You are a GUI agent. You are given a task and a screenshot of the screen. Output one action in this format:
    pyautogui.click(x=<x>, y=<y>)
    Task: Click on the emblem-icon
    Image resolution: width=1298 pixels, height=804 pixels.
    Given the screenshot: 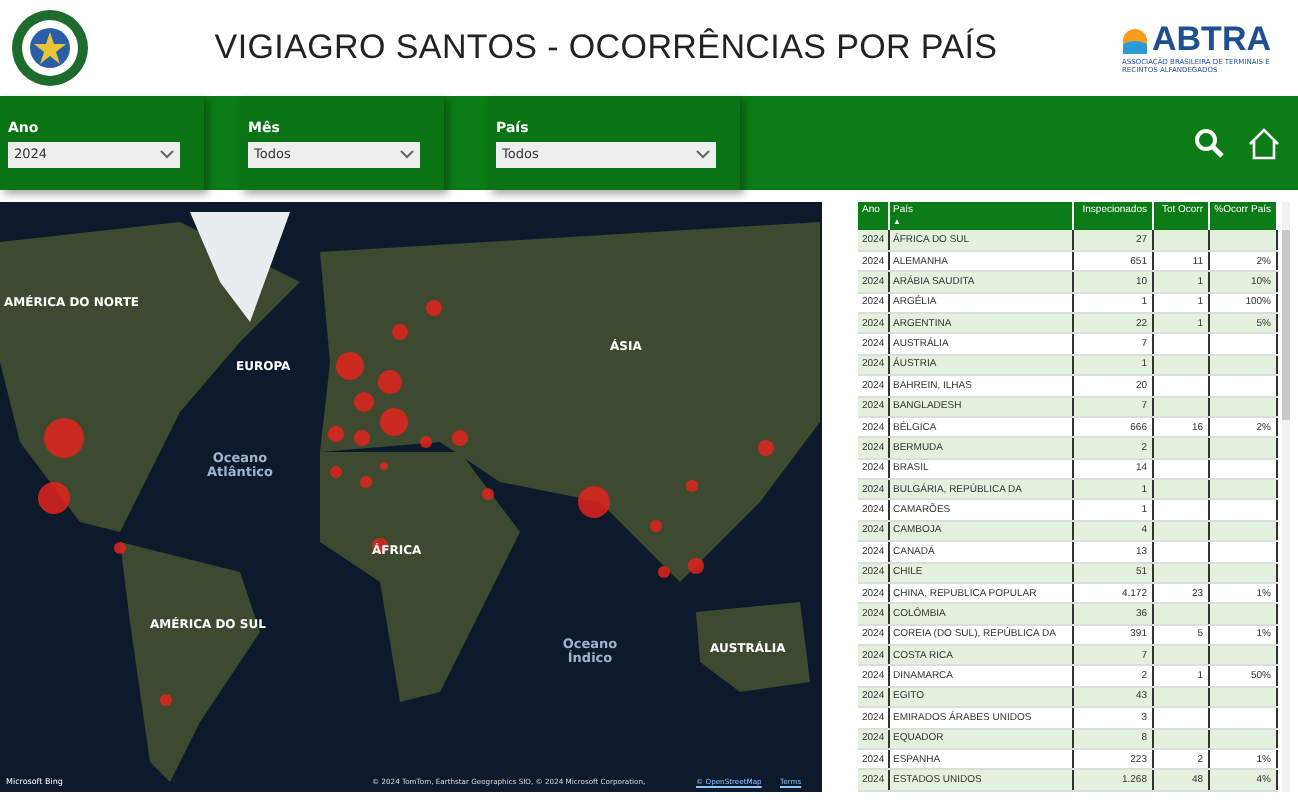 What is the action you would take?
    pyautogui.click(x=50, y=48)
    